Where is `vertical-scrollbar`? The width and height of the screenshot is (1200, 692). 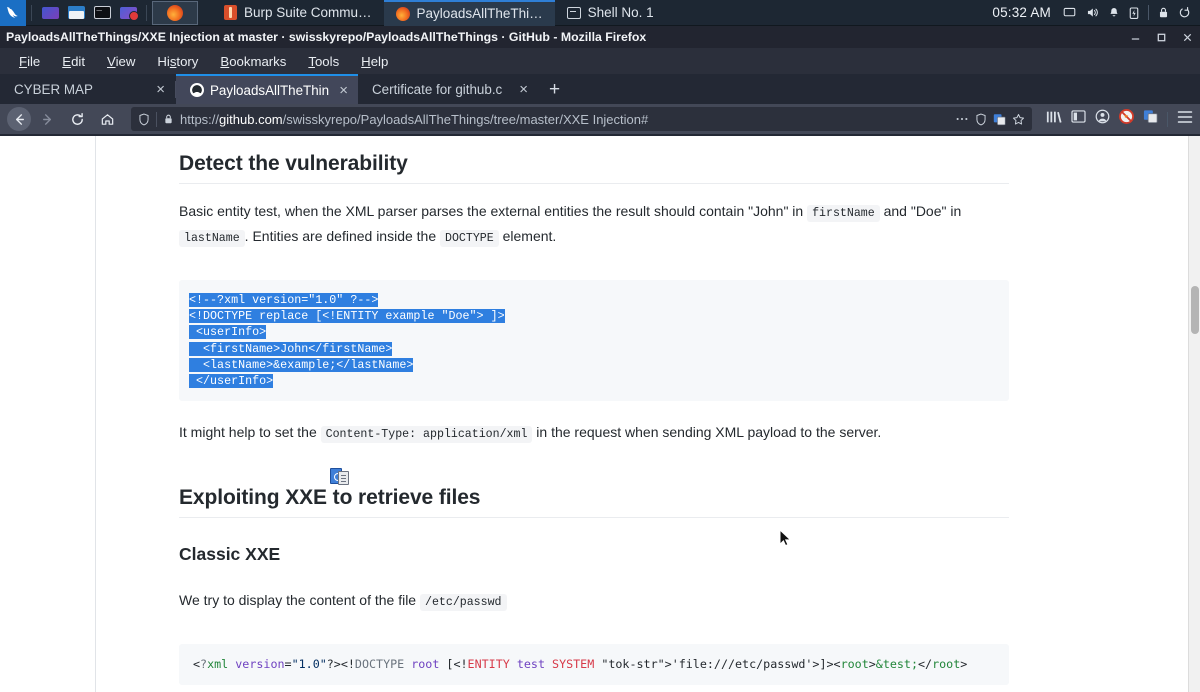
vertical-scrollbar is located at coordinates (1194, 414).